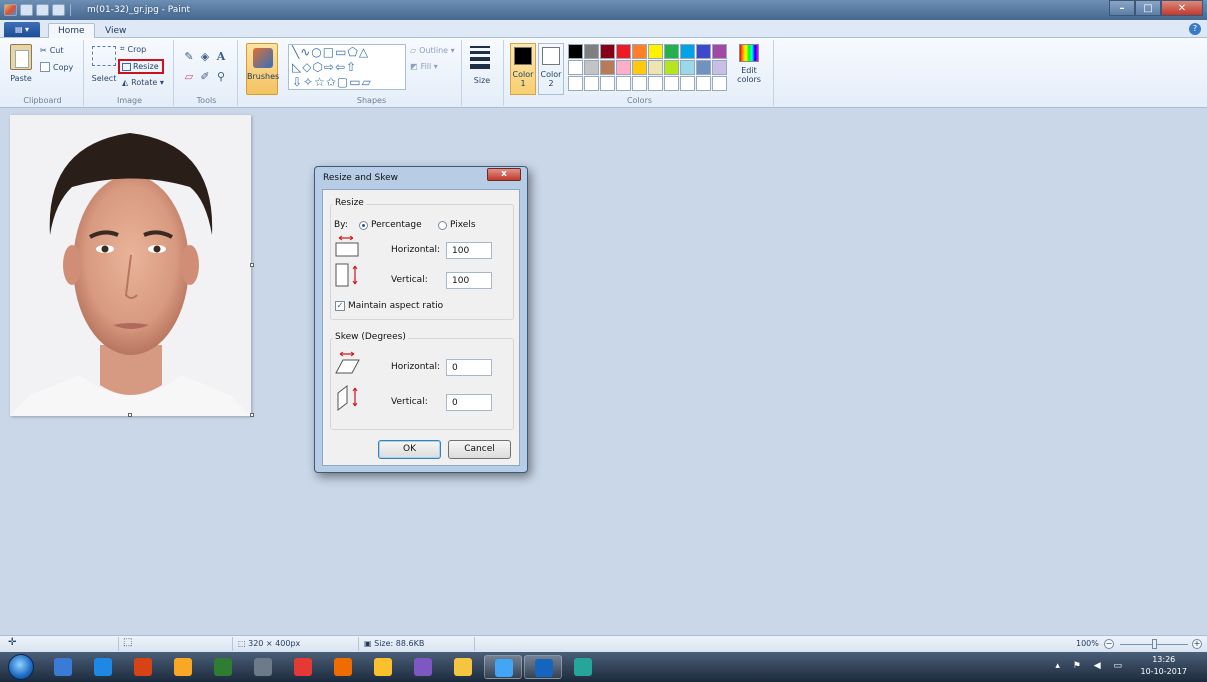 This screenshot has width=1207, height=682. I want to click on eraser-icon: ▱, so click(189, 76).